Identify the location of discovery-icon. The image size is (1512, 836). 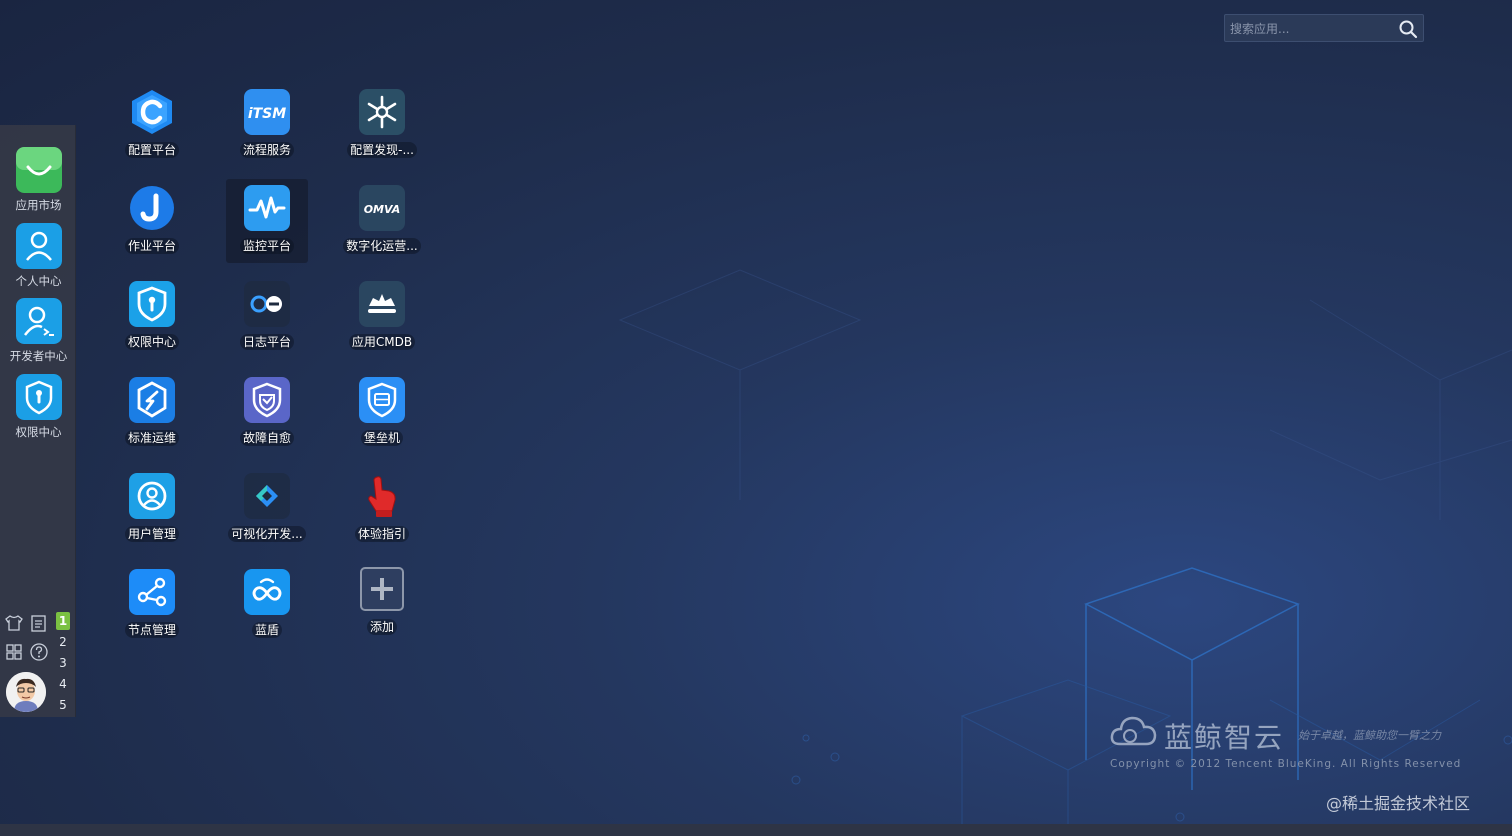
(382, 112).